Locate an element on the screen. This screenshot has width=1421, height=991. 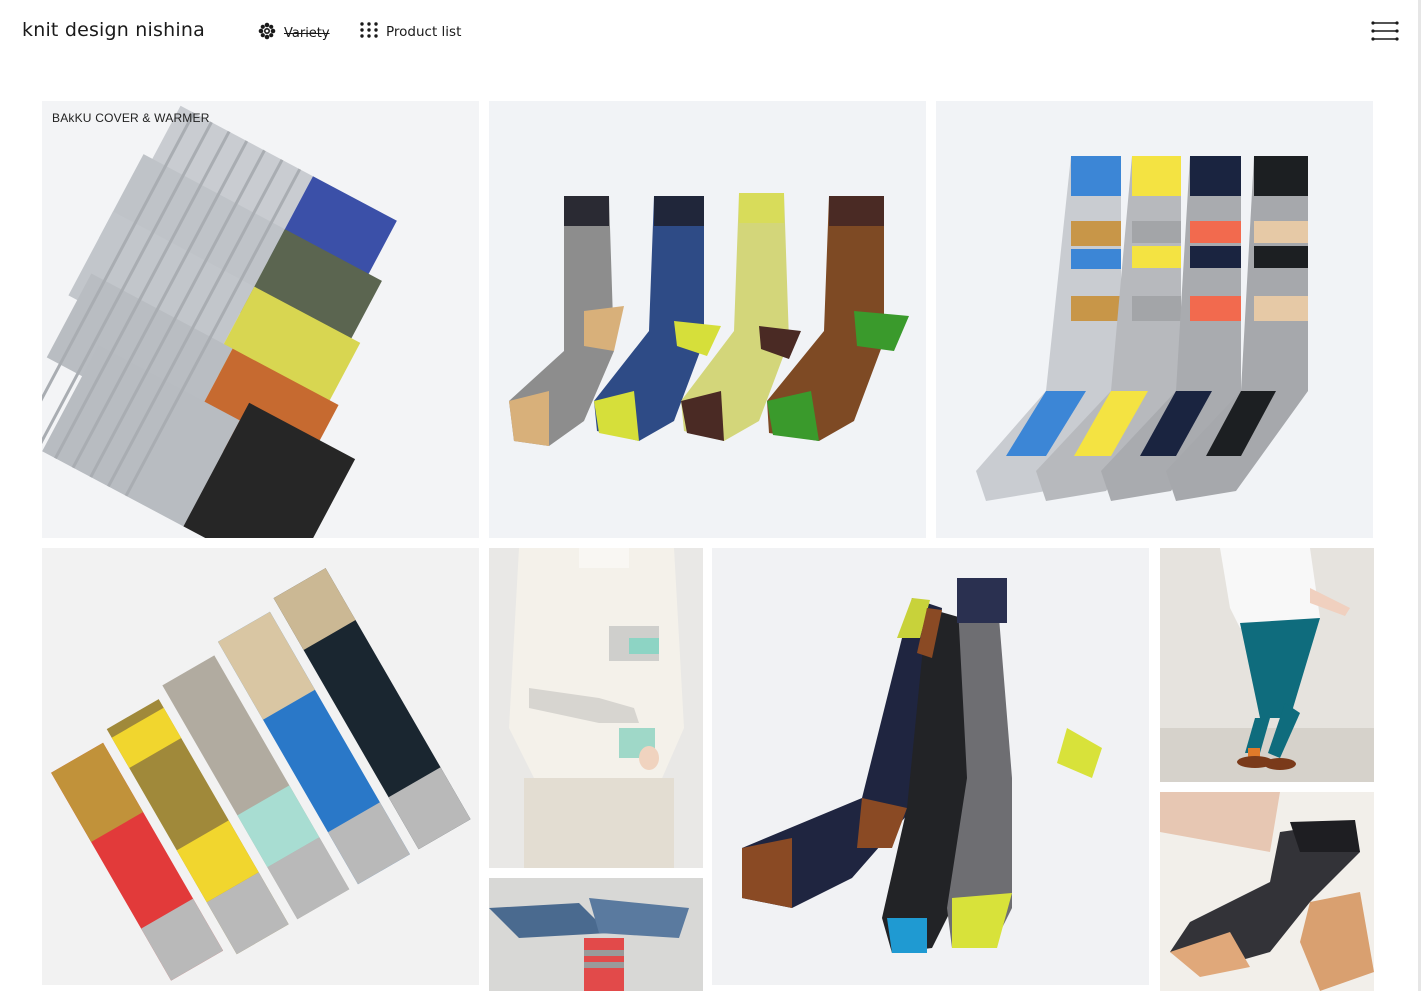
nav-product-list: Product list is located at coordinates (410, 32).